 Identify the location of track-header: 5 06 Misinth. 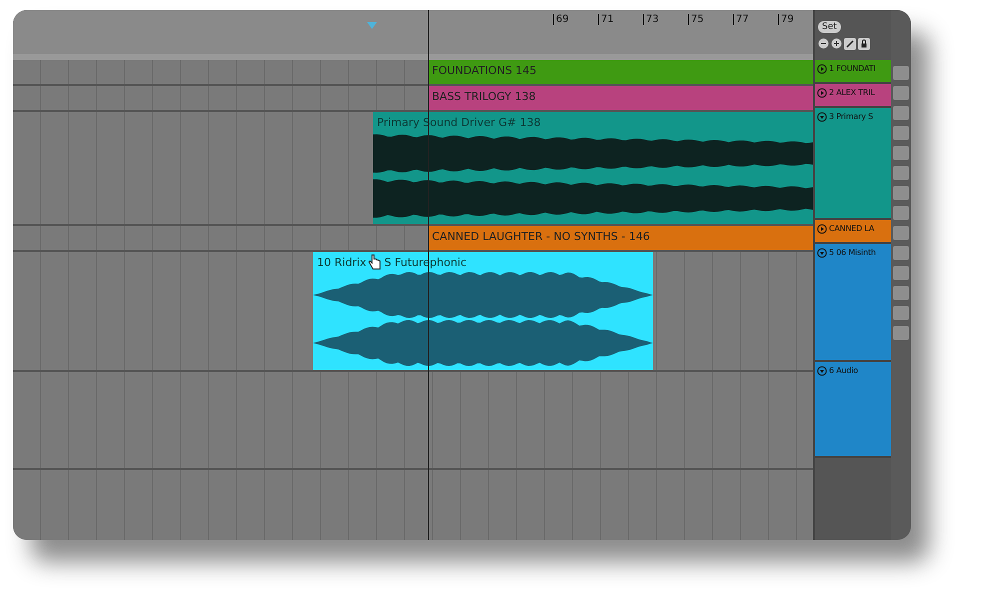
(853, 303).